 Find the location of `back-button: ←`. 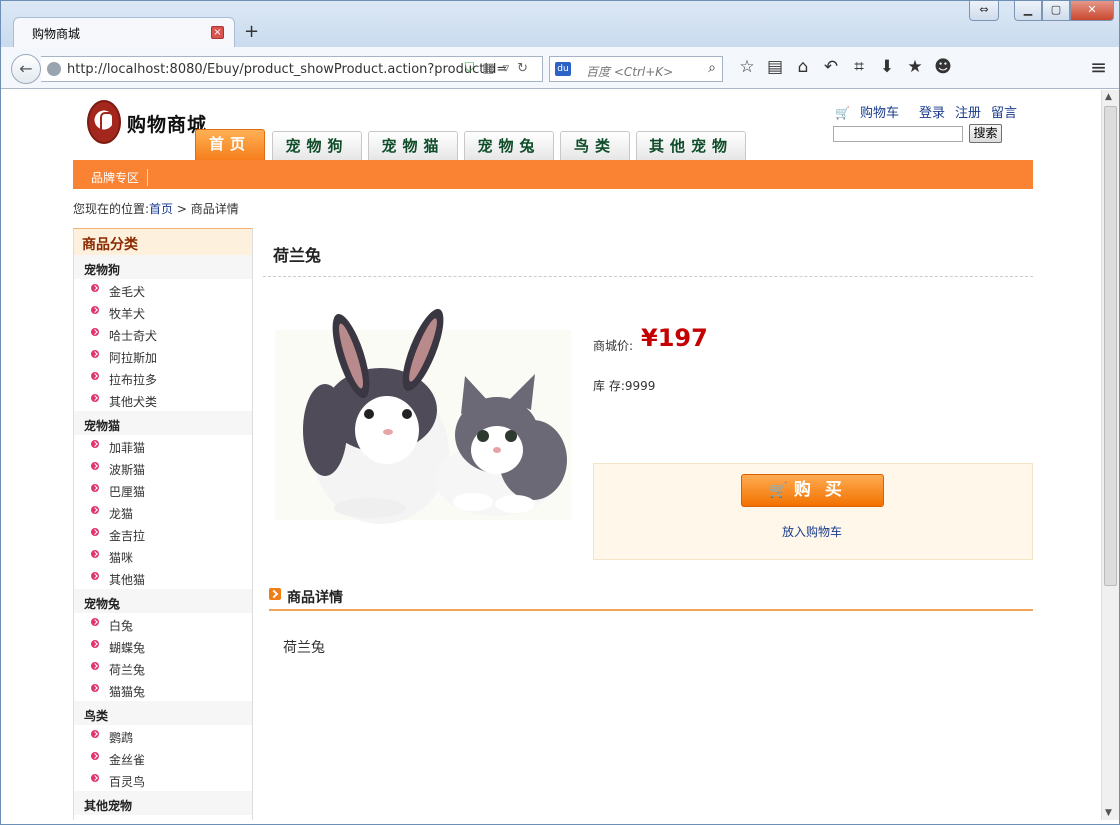

back-button: ← is located at coordinates (26, 69).